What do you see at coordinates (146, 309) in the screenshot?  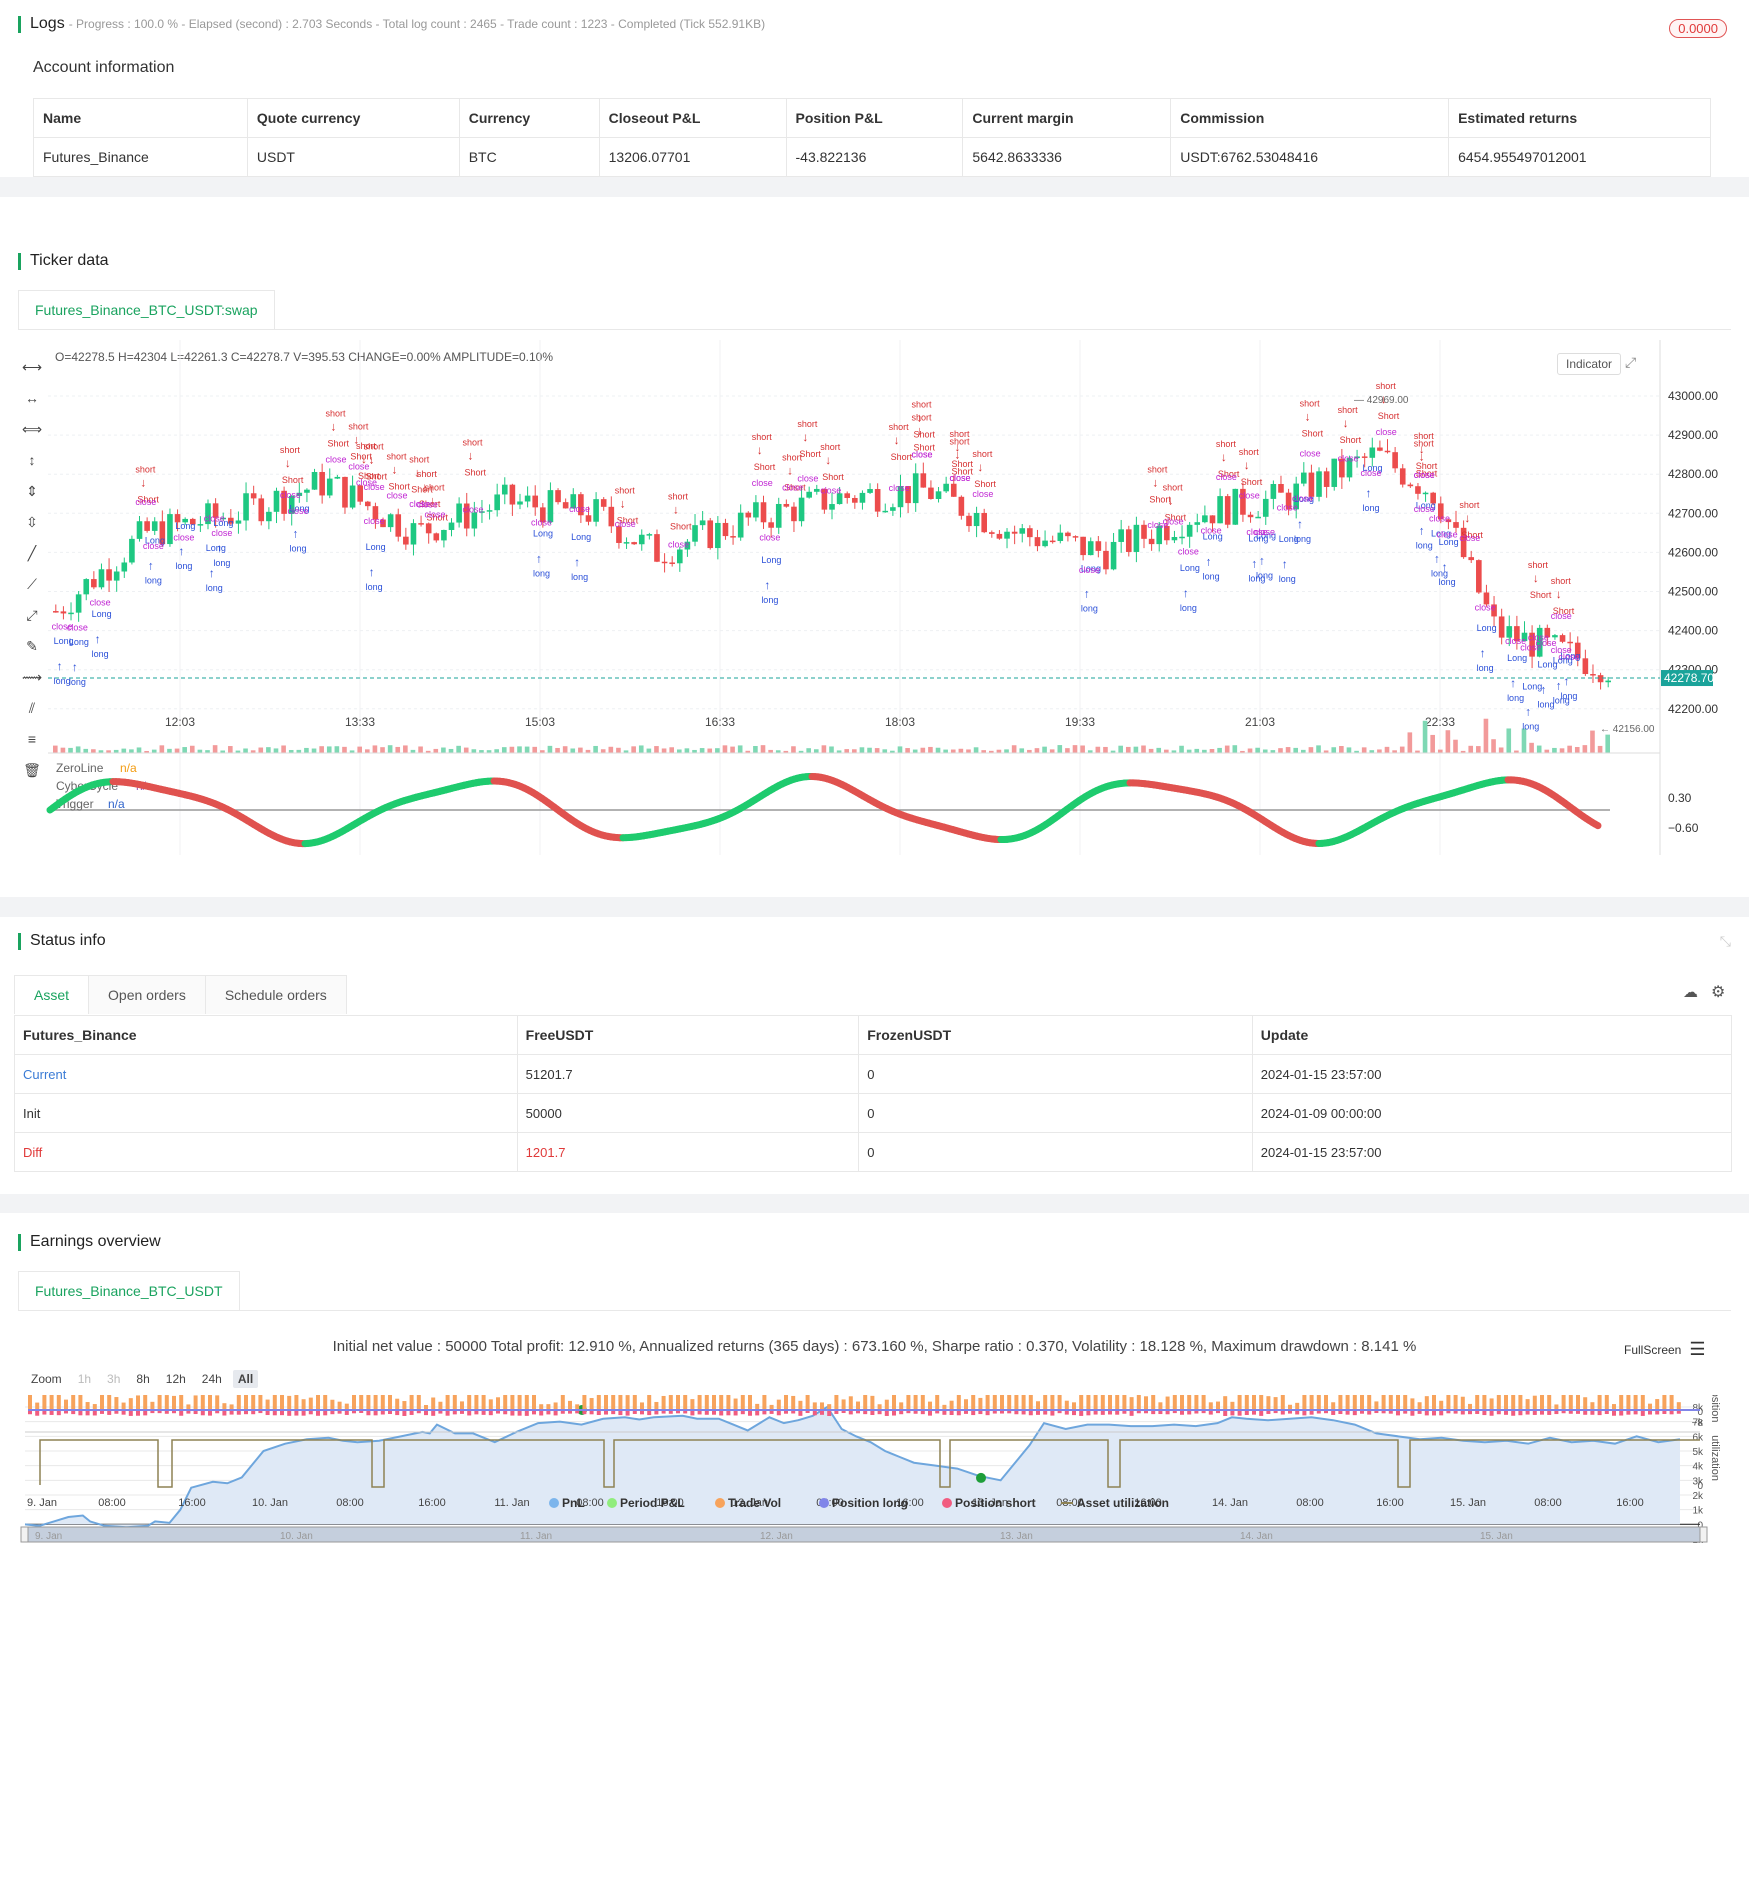 I see `ticker-symbol-tab: Futures_Binance_BTC_USDT:swap` at bounding box center [146, 309].